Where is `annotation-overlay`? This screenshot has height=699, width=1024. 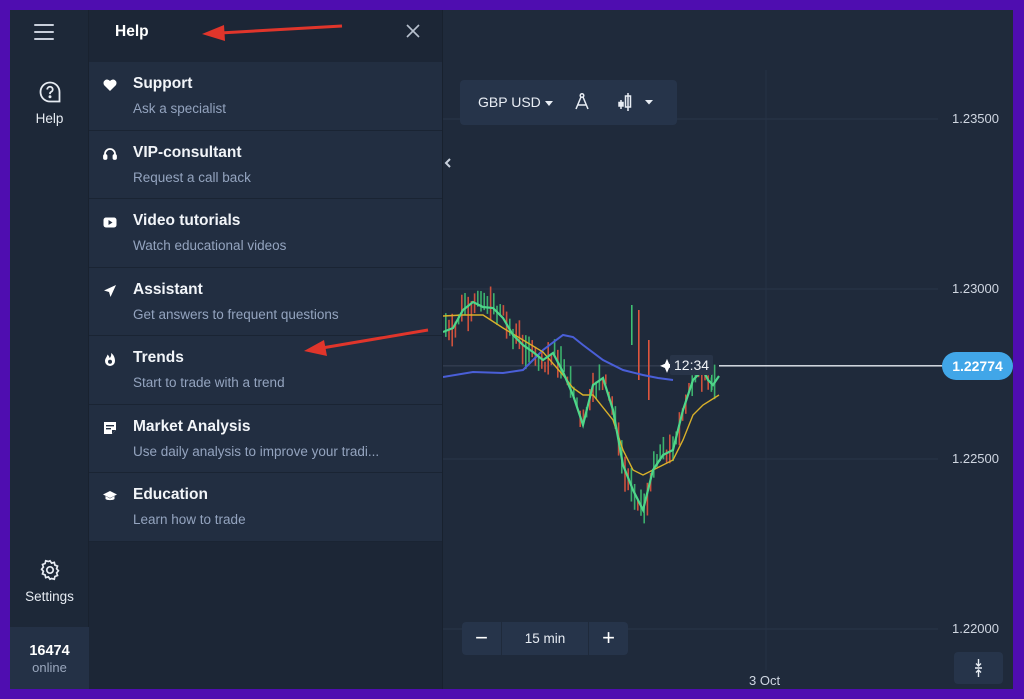 annotation-overlay is located at coordinates (315, 190).